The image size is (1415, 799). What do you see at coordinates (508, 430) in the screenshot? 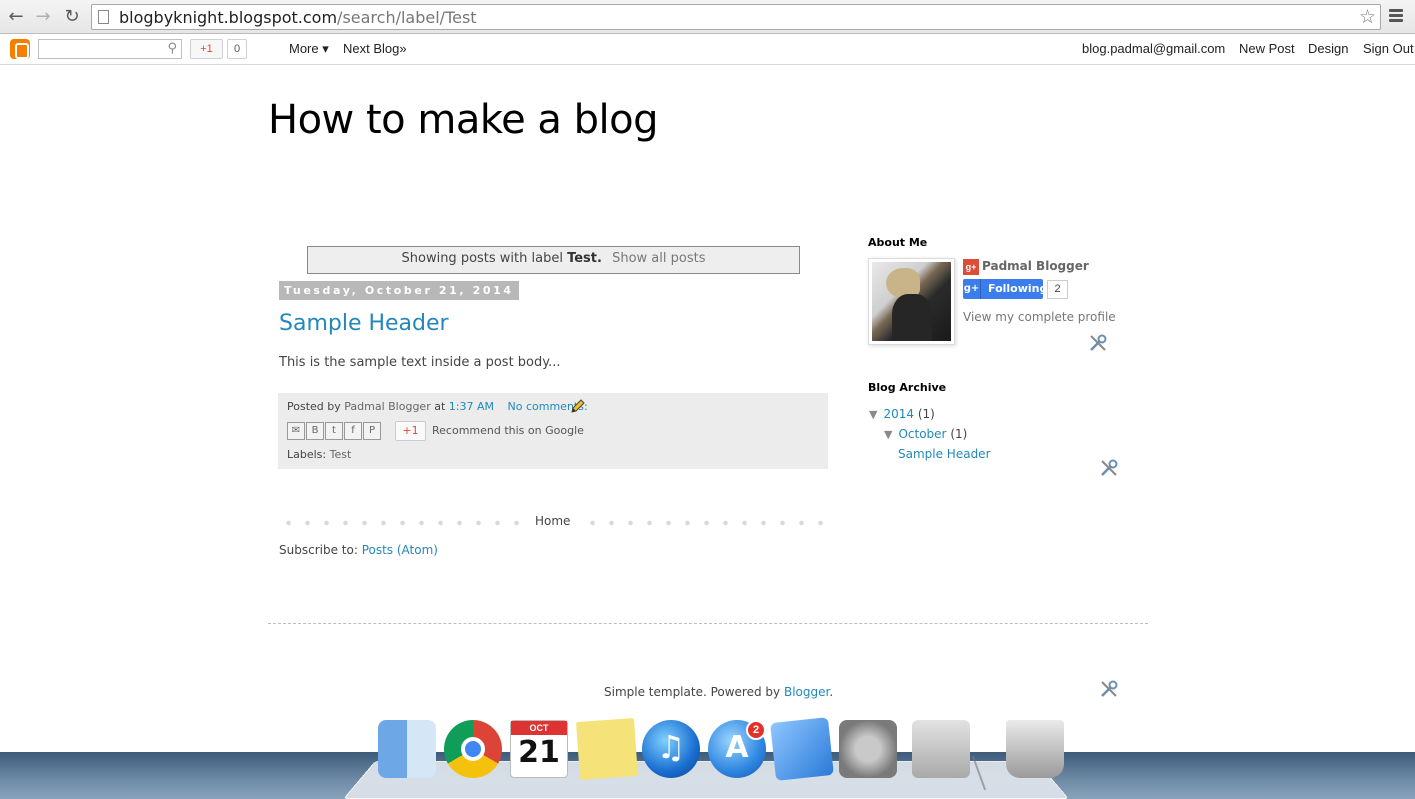
I see `recommend-text: Recommend this on Google` at bounding box center [508, 430].